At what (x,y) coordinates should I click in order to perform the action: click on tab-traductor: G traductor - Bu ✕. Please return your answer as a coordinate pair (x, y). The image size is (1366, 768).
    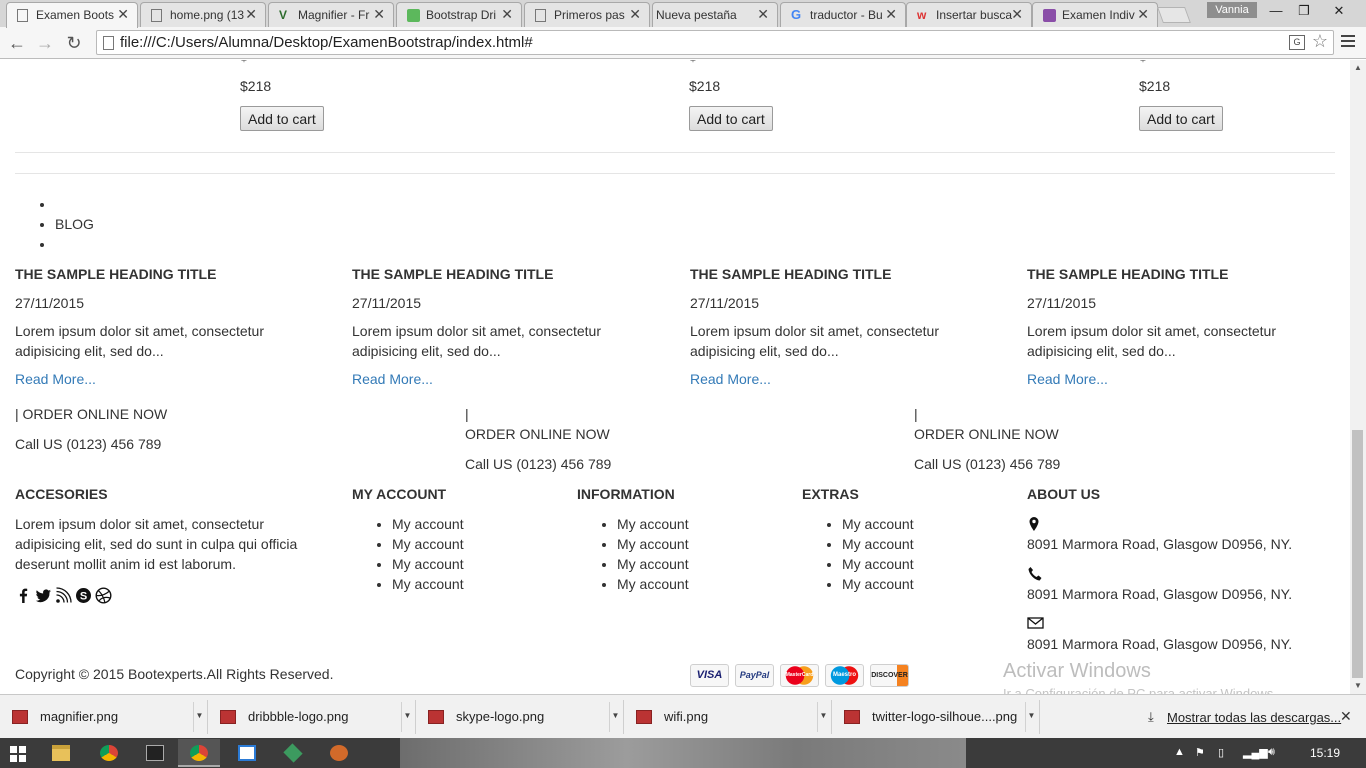
    Looking at the image, I should click on (843, 14).